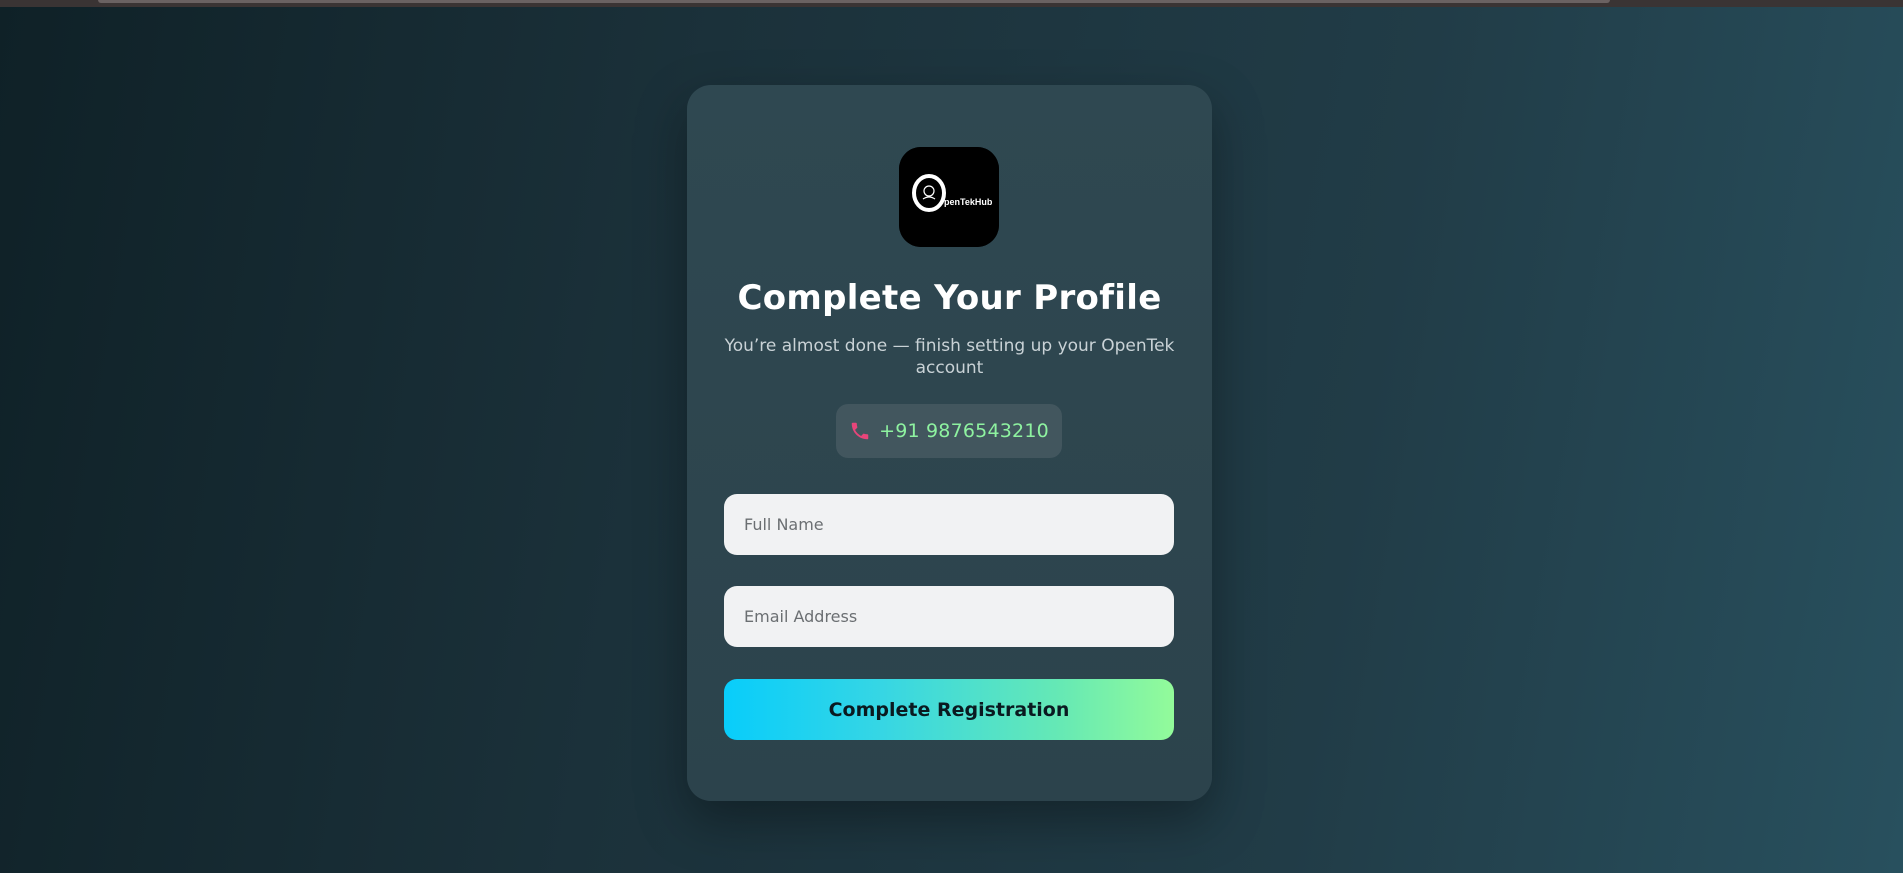 The height and width of the screenshot is (873, 1903). What do you see at coordinates (968, 202) in the screenshot?
I see `svg-text: penTekHub` at bounding box center [968, 202].